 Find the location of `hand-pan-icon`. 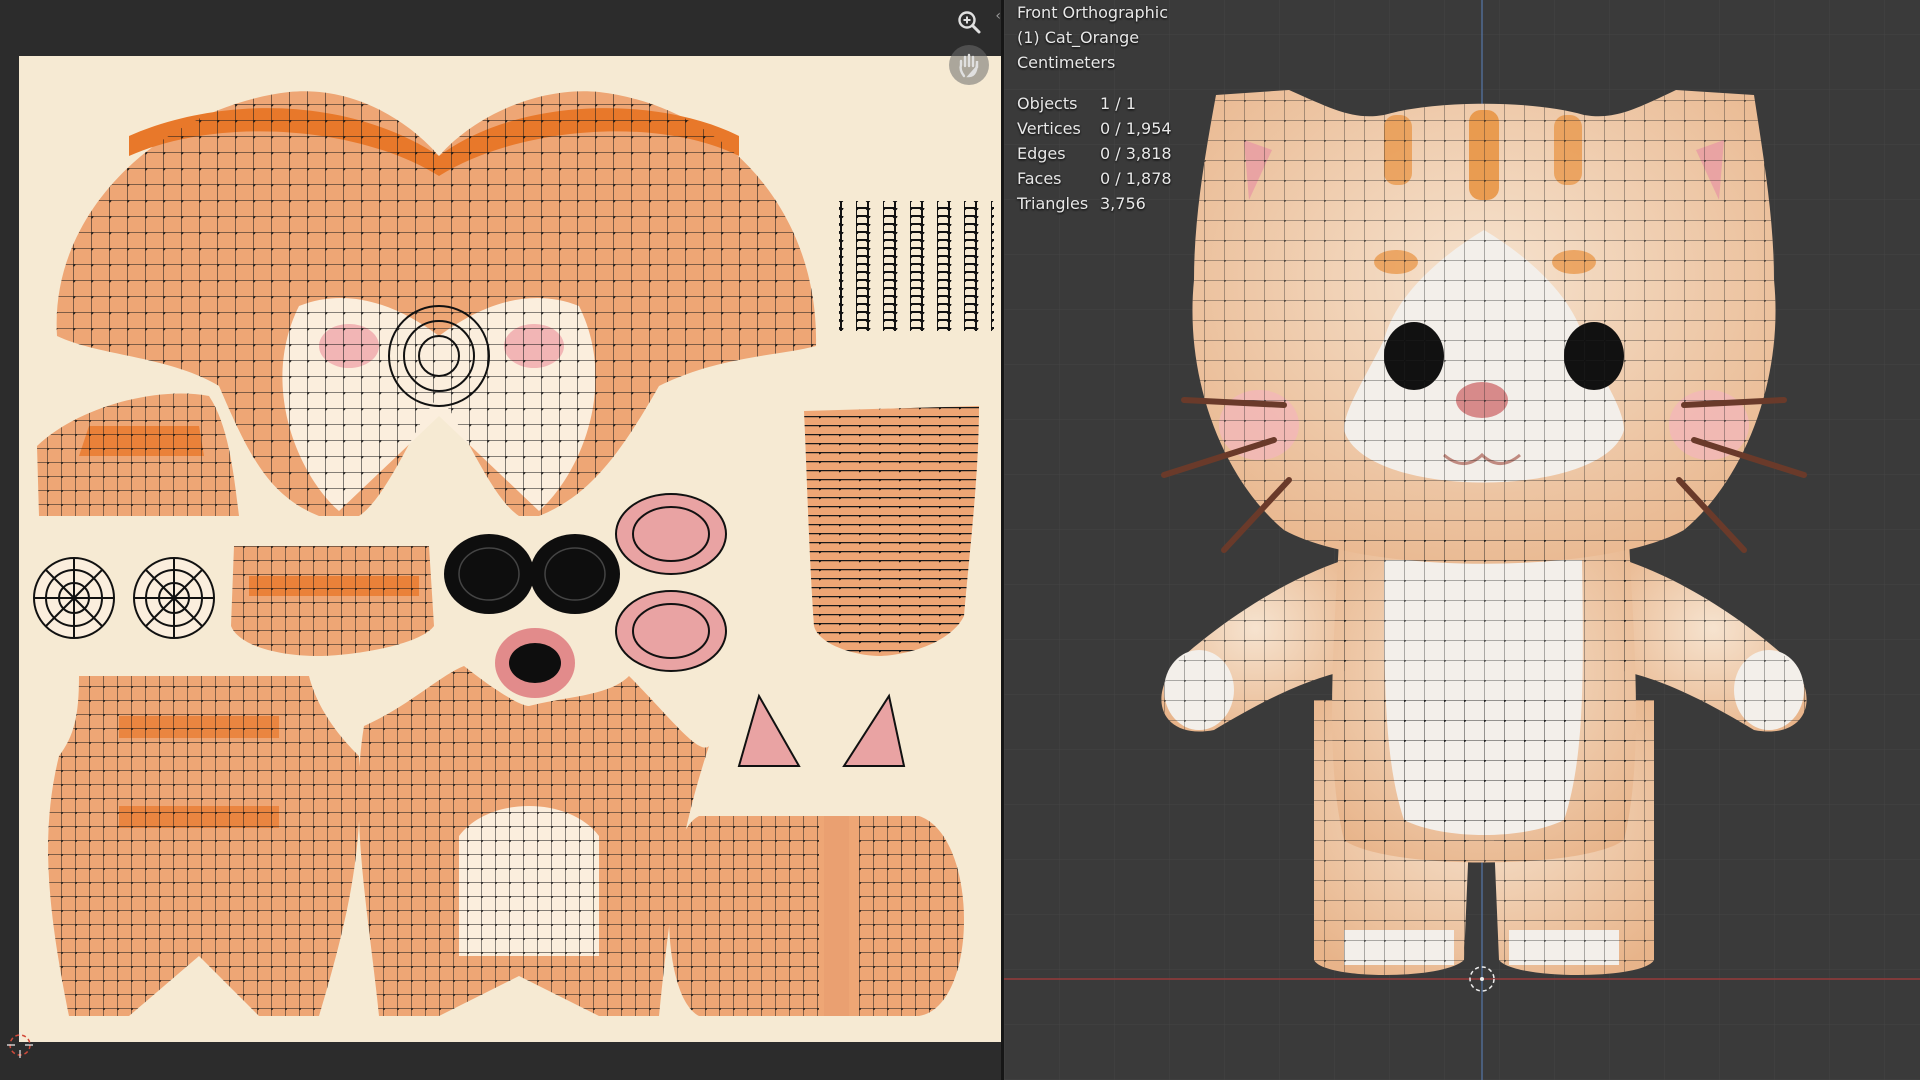

hand-pan-icon is located at coordinates (969, 65).